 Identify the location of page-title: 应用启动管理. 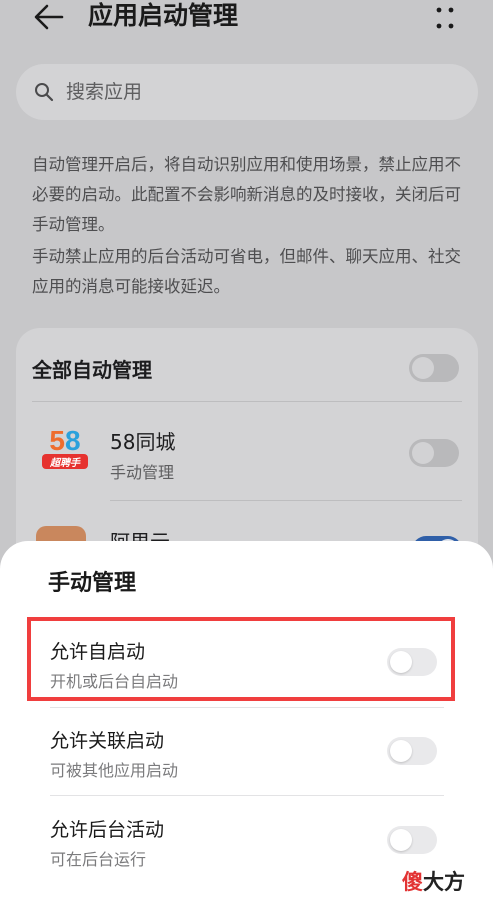
(163, 15).